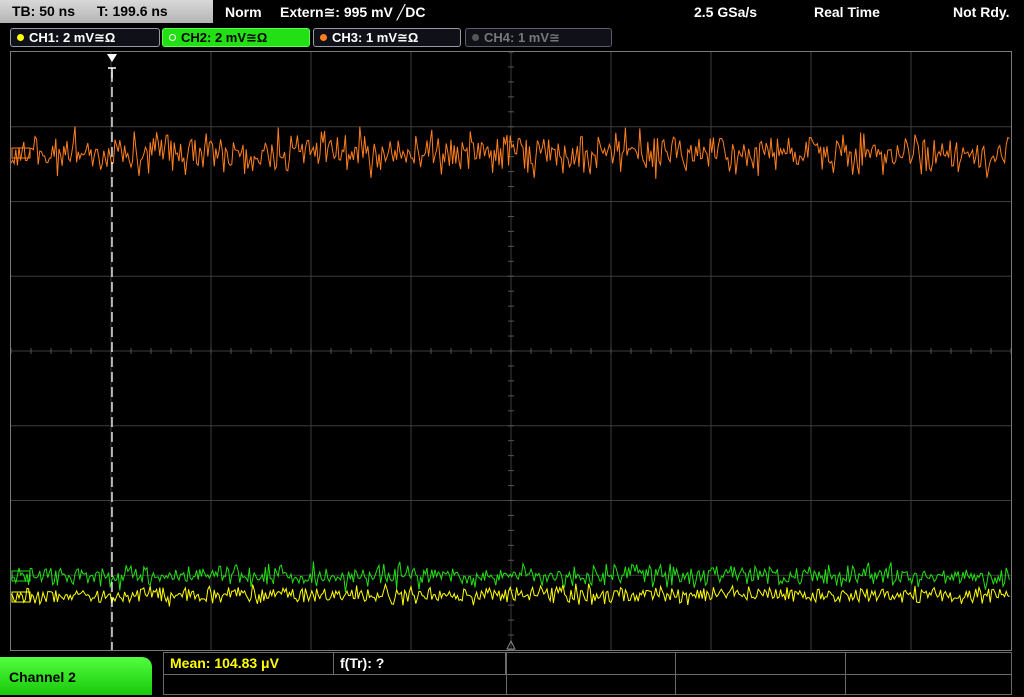 The width and height of the screenshot is (1024, 697). I want to click on ch1-color-dot, so click(20, 37).